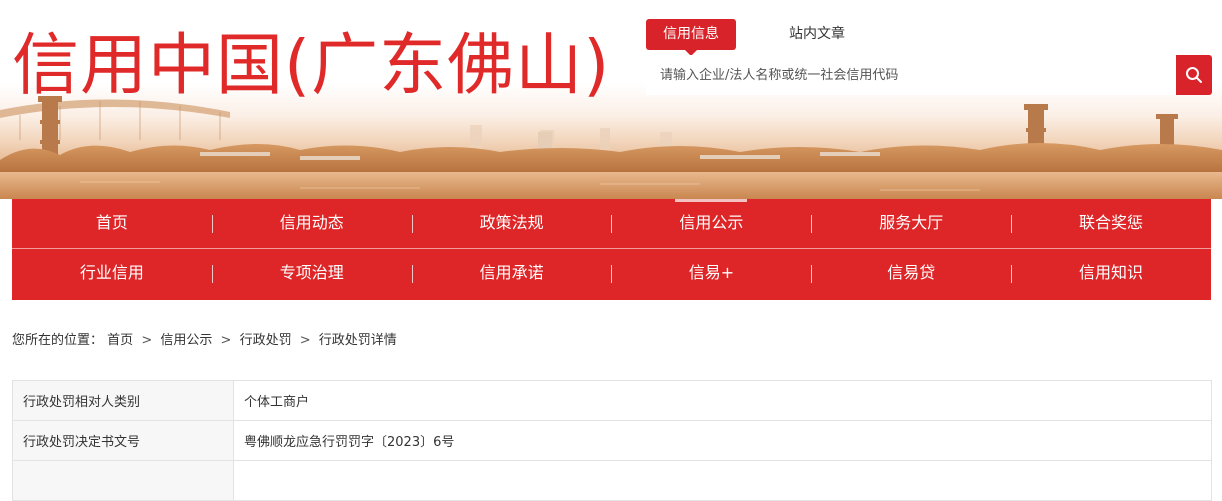 The width and height of the screenshot is (1222, 501). Describe the element at coordinates (691, 37) in the screenshot. I see `tab-credit-info: 信用信息` at that location.